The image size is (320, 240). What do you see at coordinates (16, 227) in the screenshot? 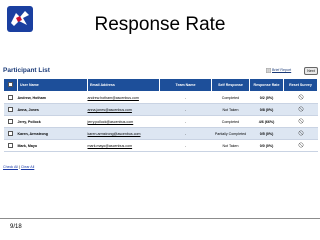
I see `page-number: 9/18` at bounding box center [16, 227].